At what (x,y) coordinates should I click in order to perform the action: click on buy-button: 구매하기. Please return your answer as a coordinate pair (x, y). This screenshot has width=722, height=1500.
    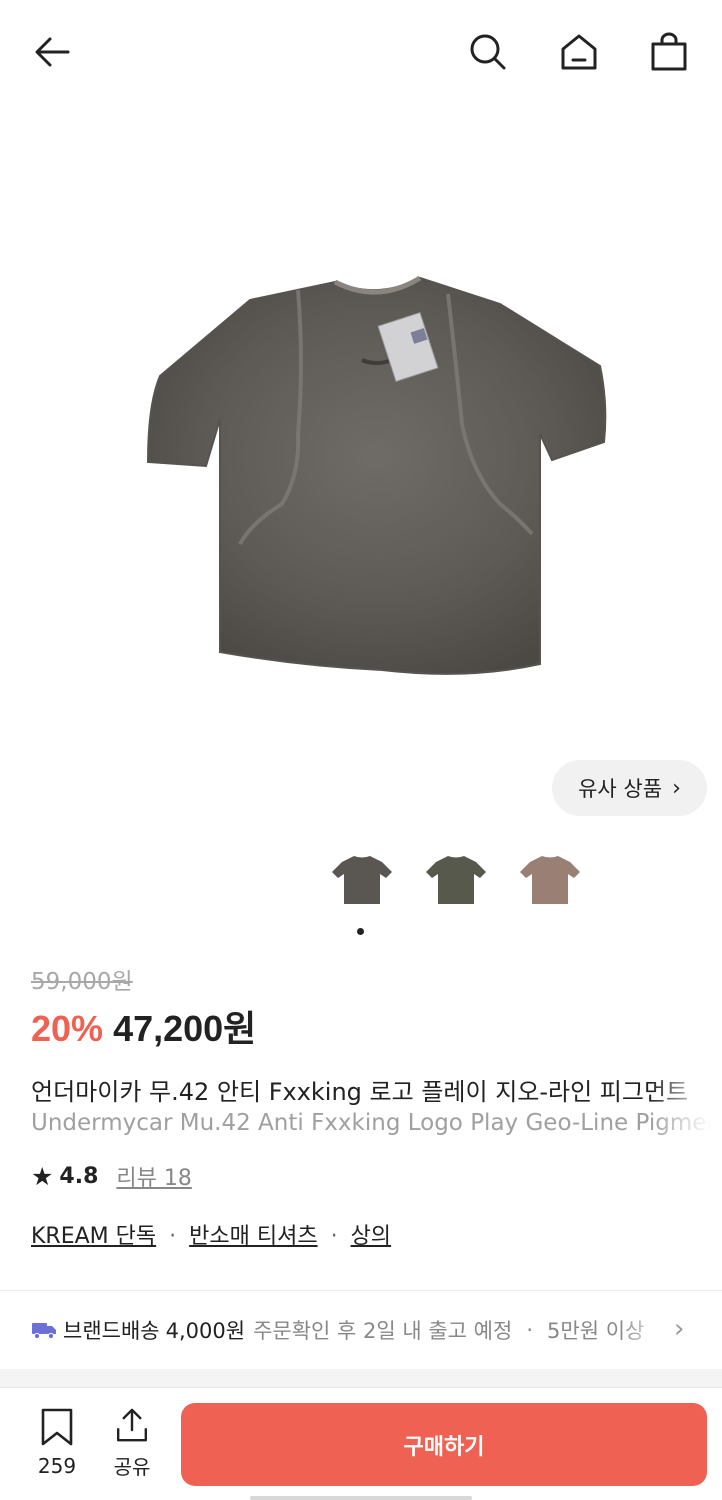
    Looking at the image, I should click on (444, 1444).